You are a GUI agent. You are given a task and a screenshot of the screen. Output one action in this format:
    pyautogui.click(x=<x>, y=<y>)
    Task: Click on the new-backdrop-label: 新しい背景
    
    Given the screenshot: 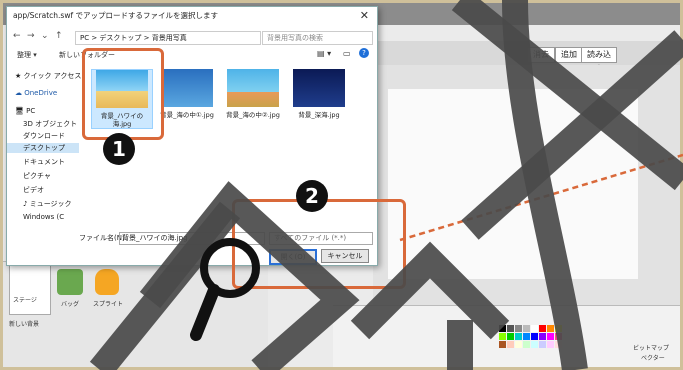 What is the action you would take?
    pyautogui.click(x=24, y=324)
    